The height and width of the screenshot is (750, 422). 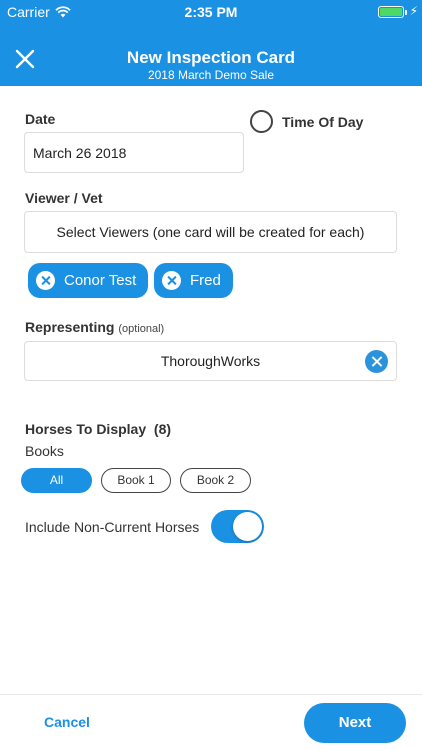 What do you see at coordinates (100, 280) in the screenshot?
I see `viewer-chip-label: Conor Test` at bounding box center [100, 280].